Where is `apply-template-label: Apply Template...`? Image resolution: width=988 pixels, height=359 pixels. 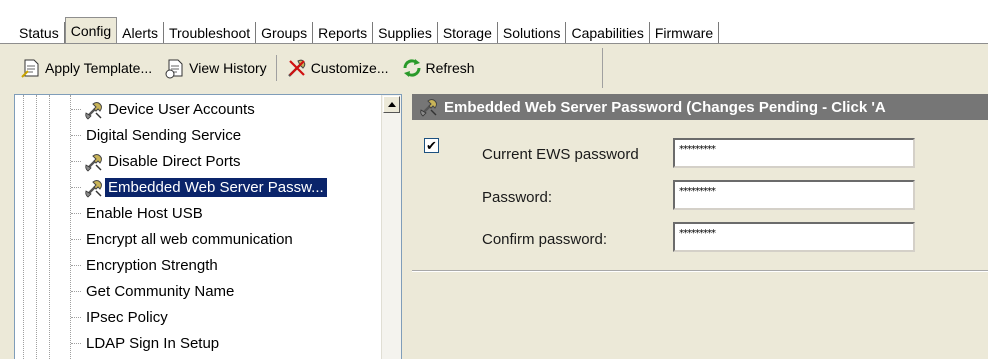
apply-template-label: Apply Template... is located at coordinates (99, 68).